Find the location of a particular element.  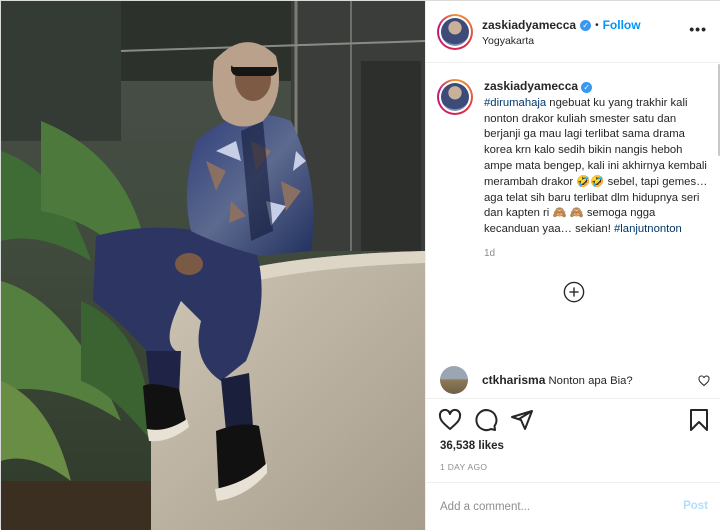

caption-author: zaskiadyamecca is located at coordinates (531, 86).